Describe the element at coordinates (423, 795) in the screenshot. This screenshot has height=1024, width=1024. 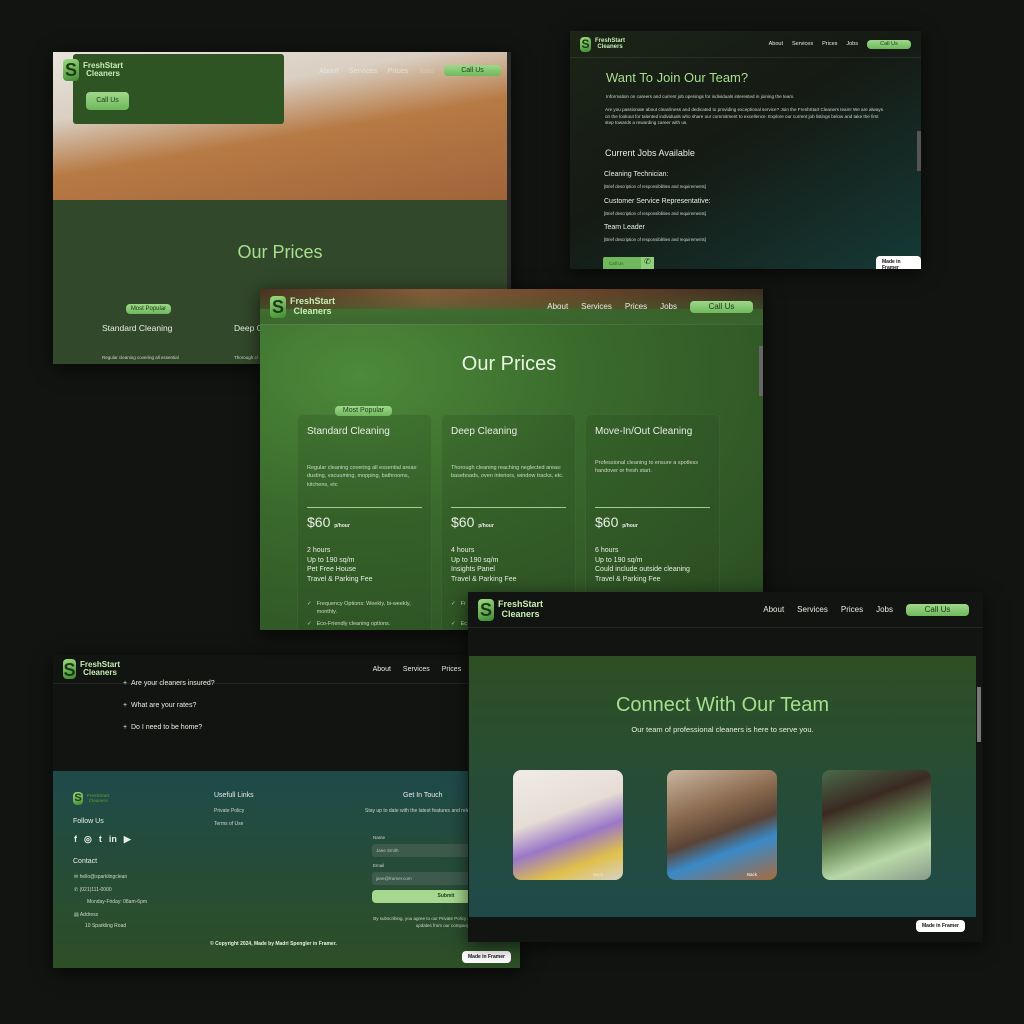
I see `get-in-touch-heading: Get In Touch` at that location.